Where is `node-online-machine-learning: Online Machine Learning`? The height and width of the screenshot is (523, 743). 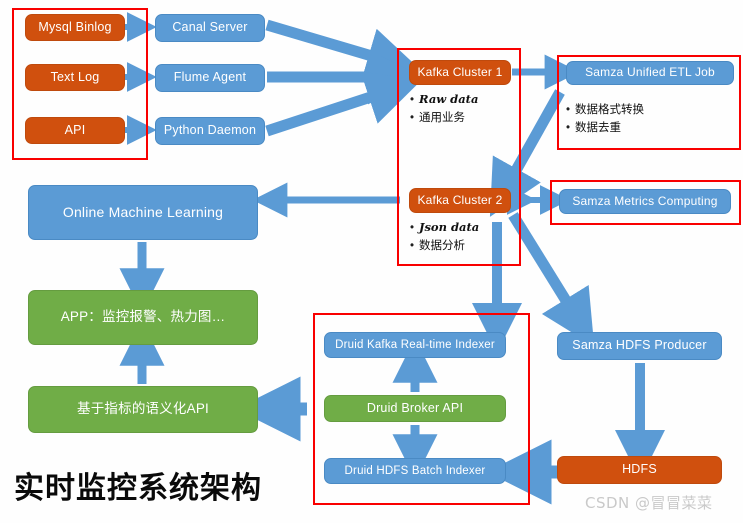
node-online-machine-learning: Online Machine Learning is located at coordinates (143, 212).